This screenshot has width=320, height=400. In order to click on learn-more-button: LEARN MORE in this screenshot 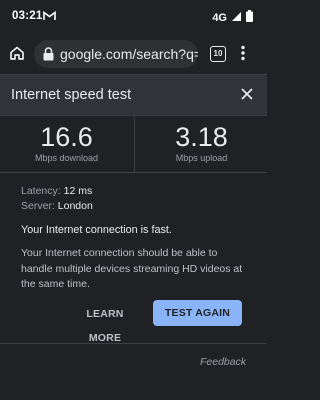, I will do `click(105, 323)`.